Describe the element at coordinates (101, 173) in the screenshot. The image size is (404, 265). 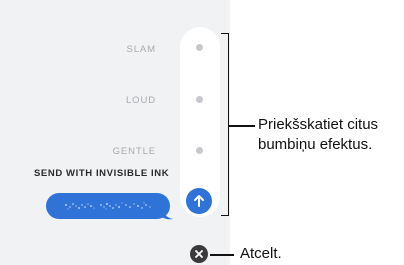
I see `invisible-ink-option: SEND WITH INVISIBLE INK` at that location.